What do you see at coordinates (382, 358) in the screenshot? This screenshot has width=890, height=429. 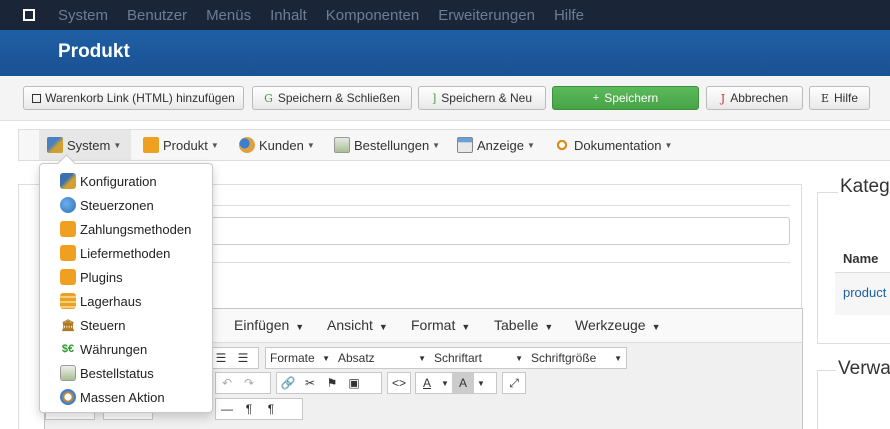 I see `block-select: Absatz ▼` at bounding box center [382, 358].